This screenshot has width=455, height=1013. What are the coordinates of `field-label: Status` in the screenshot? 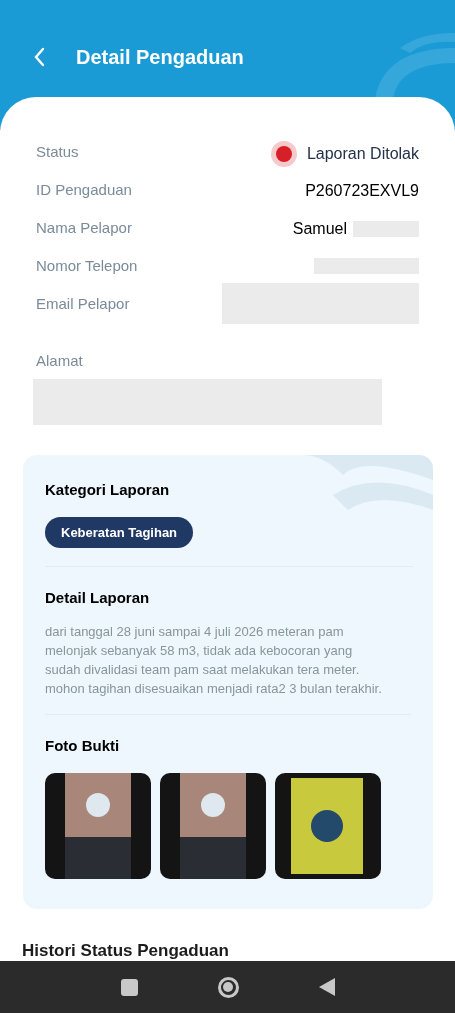 It's located at (57, 152).